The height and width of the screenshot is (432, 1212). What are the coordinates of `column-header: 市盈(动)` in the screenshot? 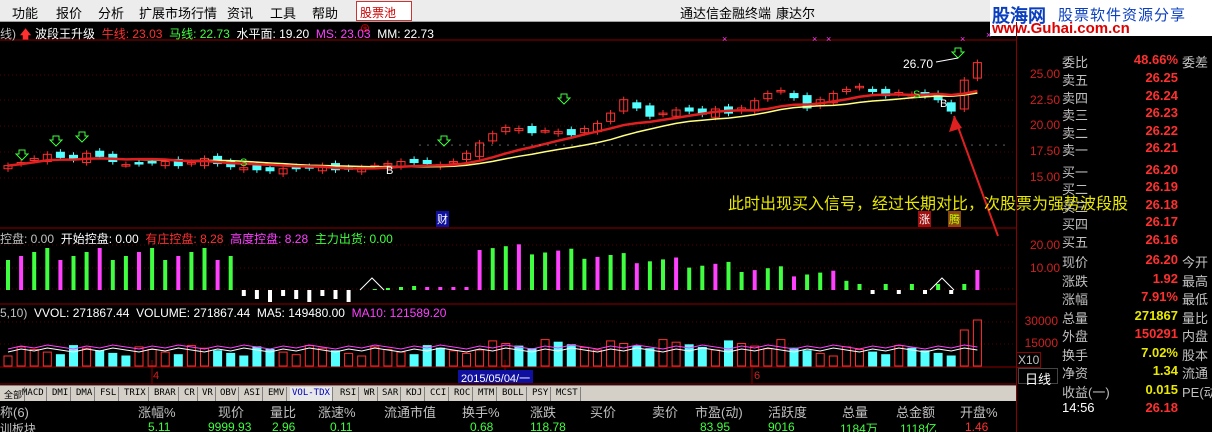 It's located at (719, 411).